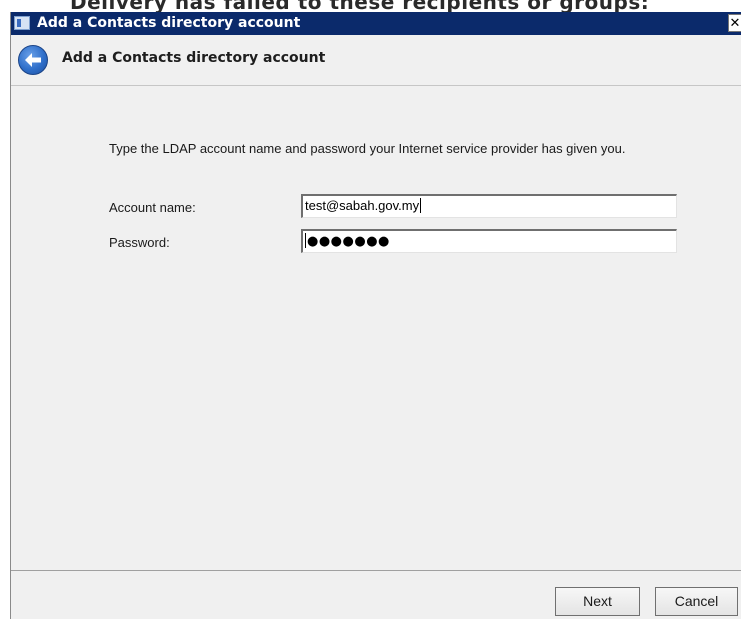  What do you see at coordinates (194, 58) in the screenshot?
I see `wizard-title: Add a Contacts directory account` at bounding box center [194, 58].